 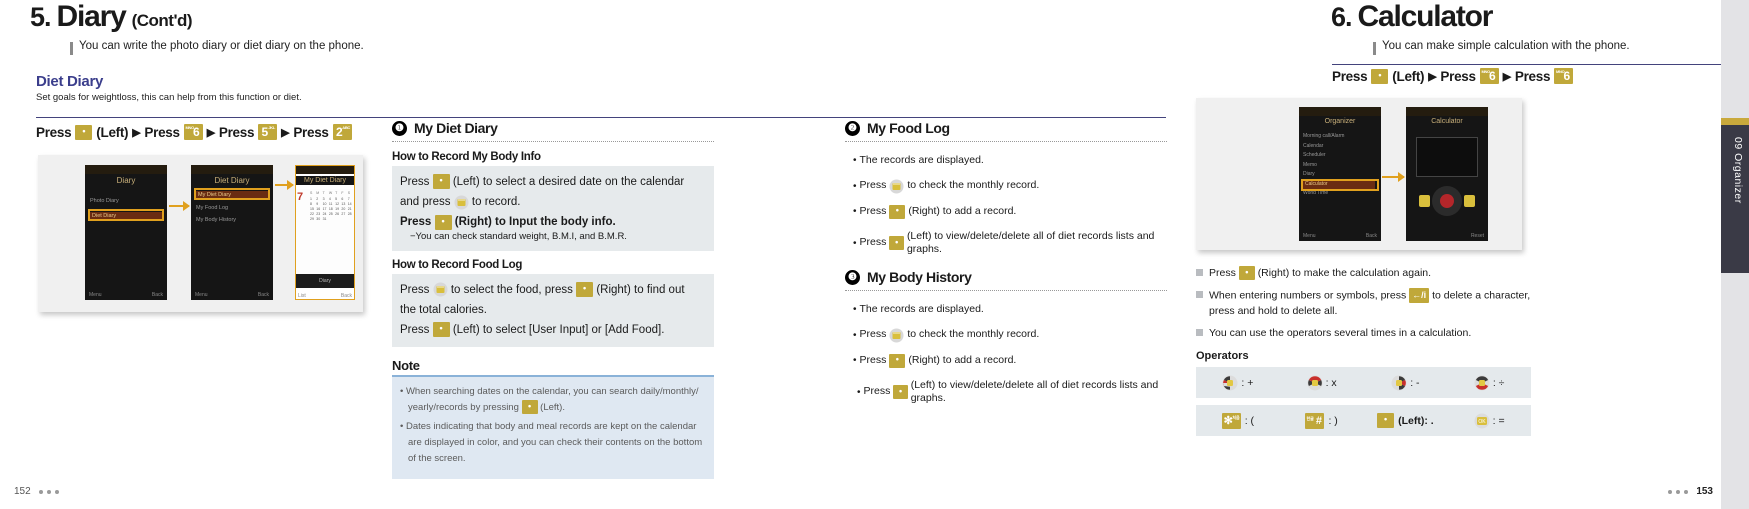 What do you see at coordinates (71, 48) in the screenshot?
I see `intro-bar-icon` at bounding box center [71, 48].